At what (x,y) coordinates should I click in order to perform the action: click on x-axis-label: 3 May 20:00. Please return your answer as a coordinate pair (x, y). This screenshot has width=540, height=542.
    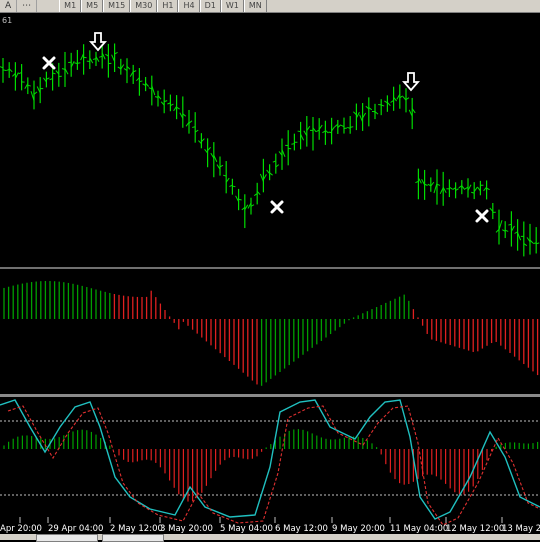
    Looking at the image, I should click on (186, 529).